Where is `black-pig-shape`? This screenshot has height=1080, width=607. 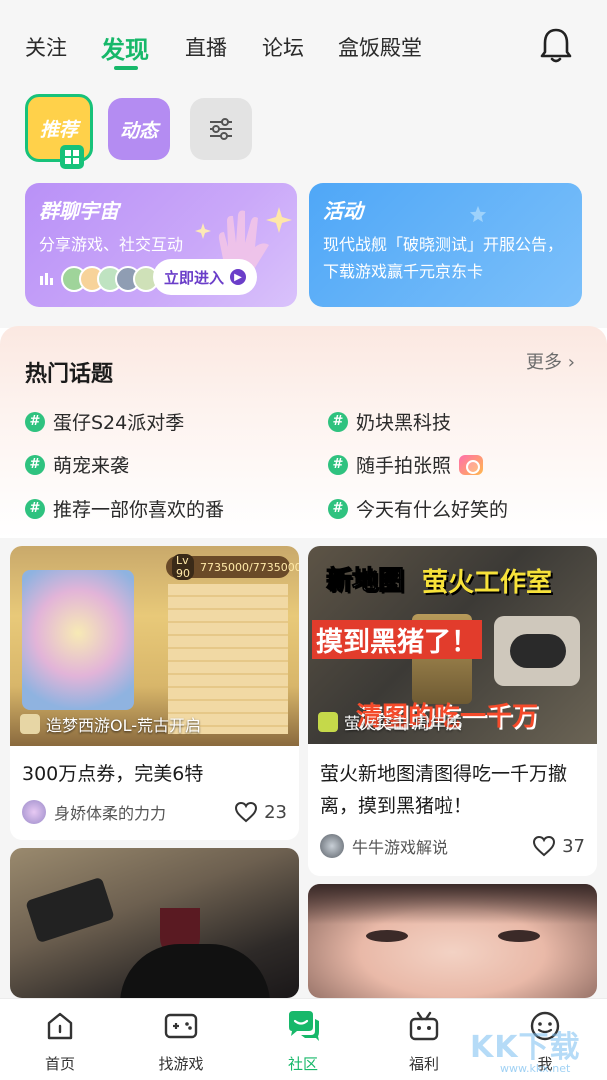 black-pig-shape is located at coordinates (538, 651).